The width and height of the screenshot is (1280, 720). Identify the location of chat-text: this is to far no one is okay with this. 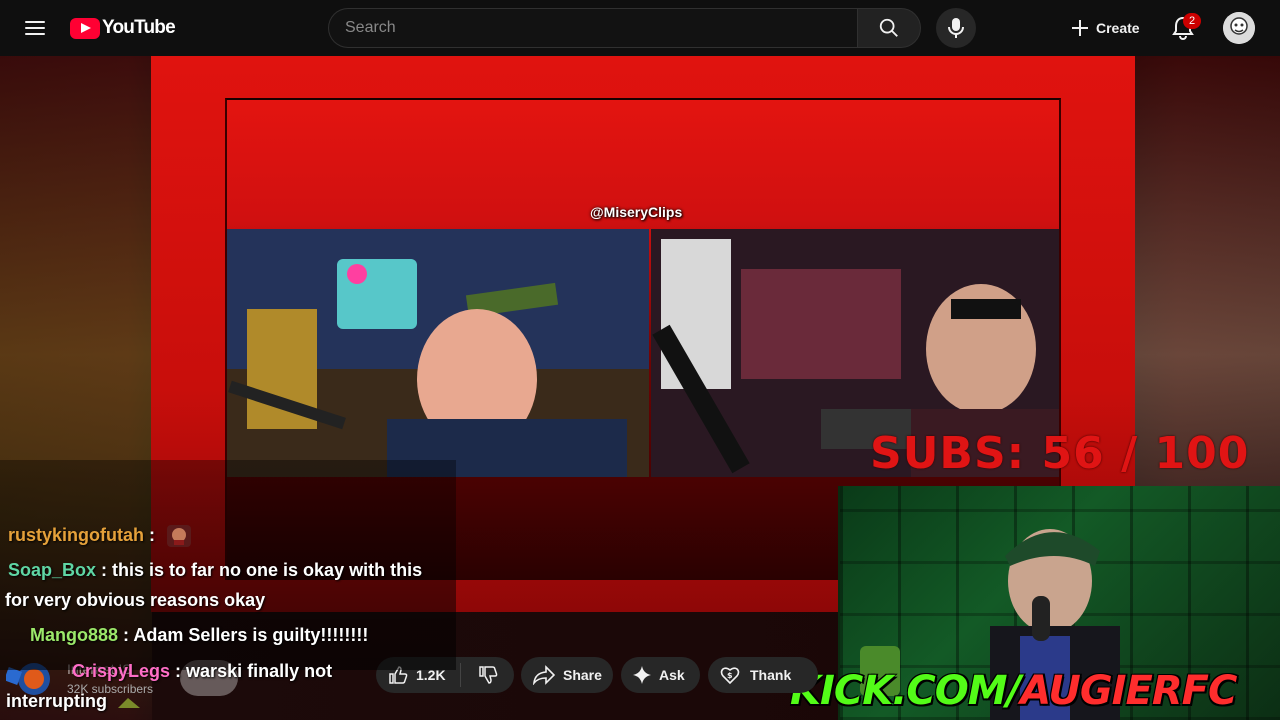
(267, 570).